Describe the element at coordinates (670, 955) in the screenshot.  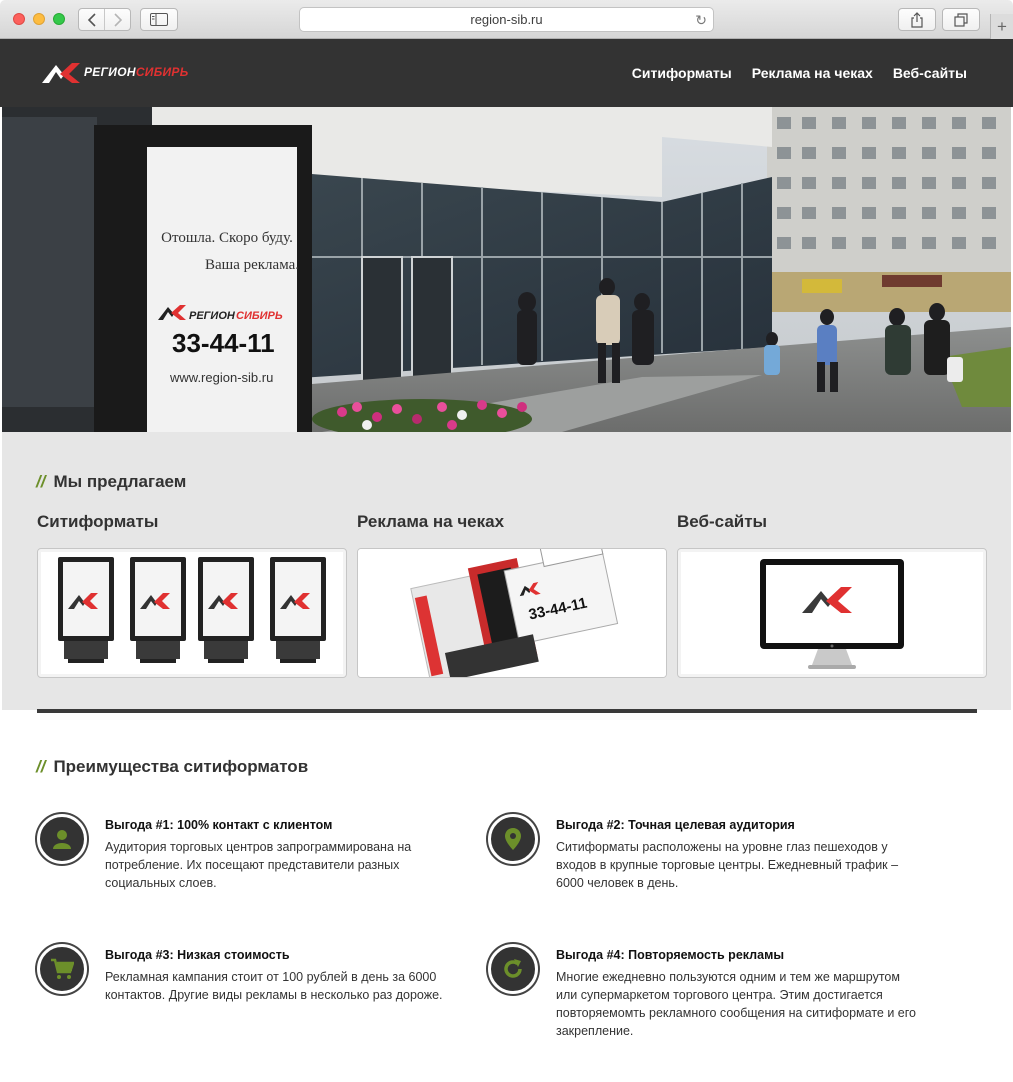
I see `benefit-title: Выгода #4: Повторяемость рекламы` at that location.